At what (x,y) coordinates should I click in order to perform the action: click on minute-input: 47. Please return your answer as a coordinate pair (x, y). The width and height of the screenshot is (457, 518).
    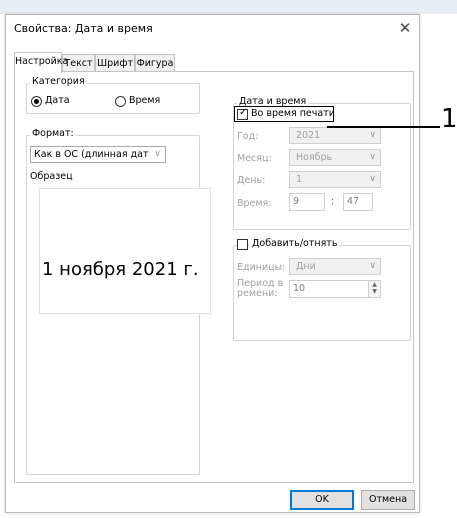
    Looking at the image, I should click on (358, 202).